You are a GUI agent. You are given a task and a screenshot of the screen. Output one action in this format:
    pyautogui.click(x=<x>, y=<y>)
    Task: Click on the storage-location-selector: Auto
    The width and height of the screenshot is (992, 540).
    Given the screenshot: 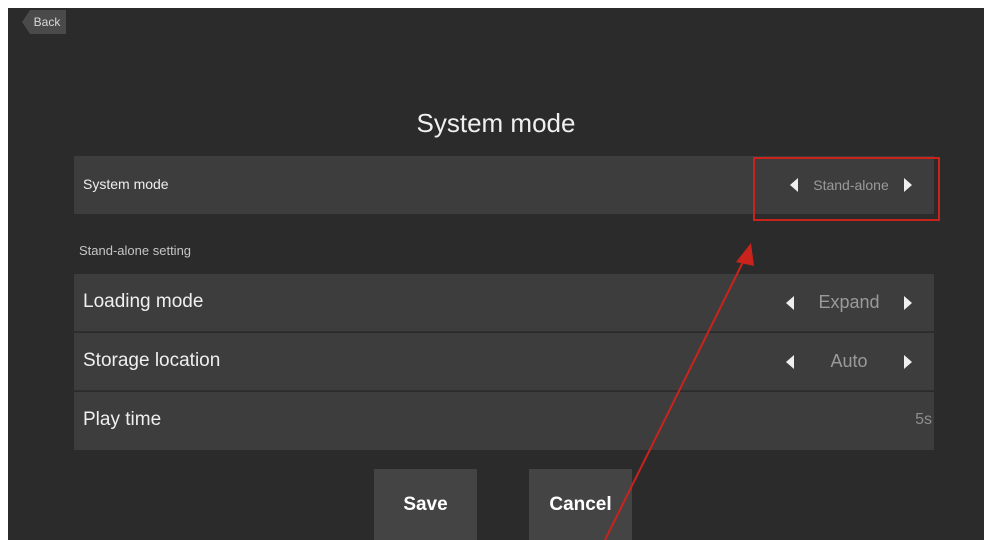 What is the action you would take?
    pyautogui.click(x=849, y=361)
    